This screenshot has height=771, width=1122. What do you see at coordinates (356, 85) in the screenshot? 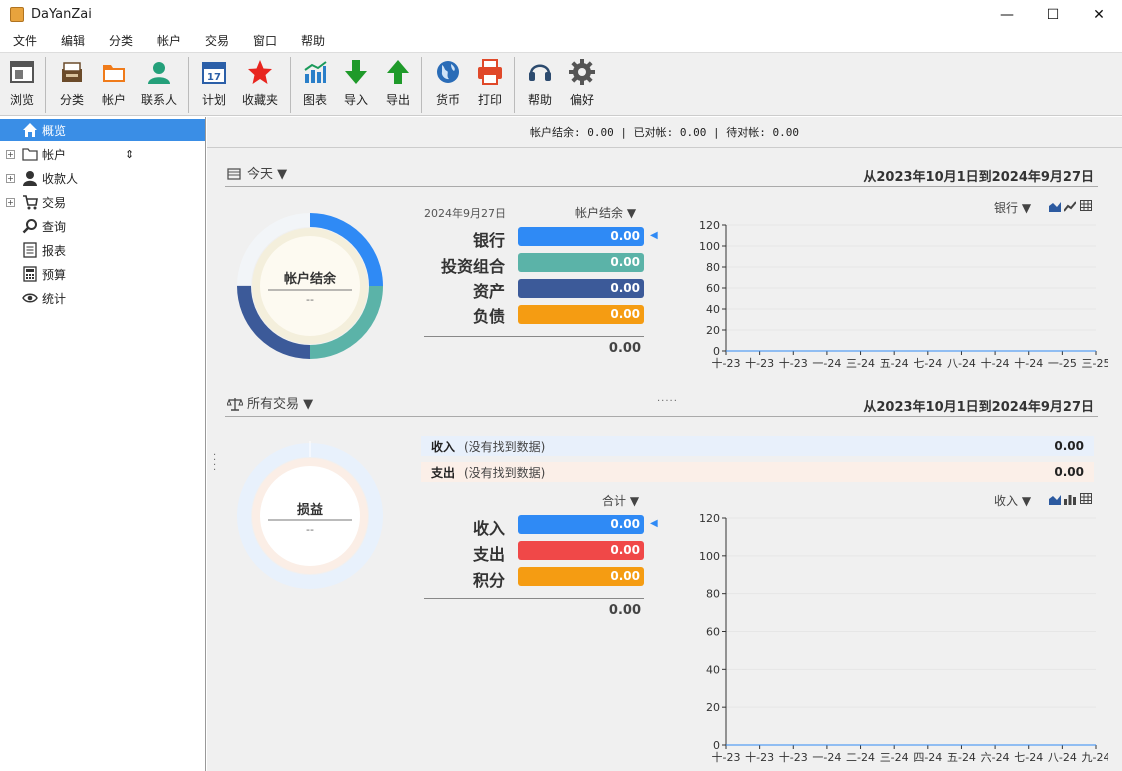
I see `toolbar-import-button: 导入` at bounding box center [356, 85].